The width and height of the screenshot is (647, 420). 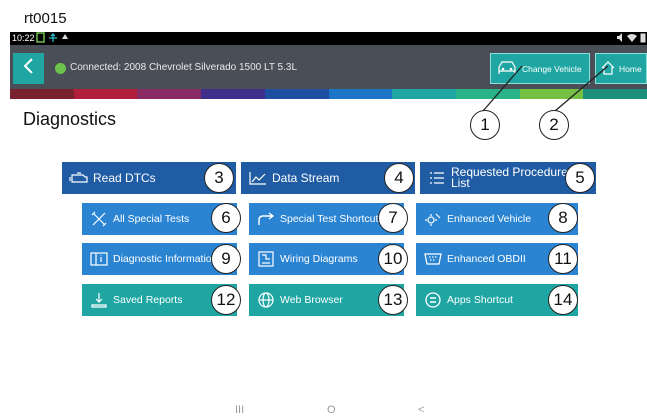 I want to click on callout-8: 8, so click(x=563, y=218).